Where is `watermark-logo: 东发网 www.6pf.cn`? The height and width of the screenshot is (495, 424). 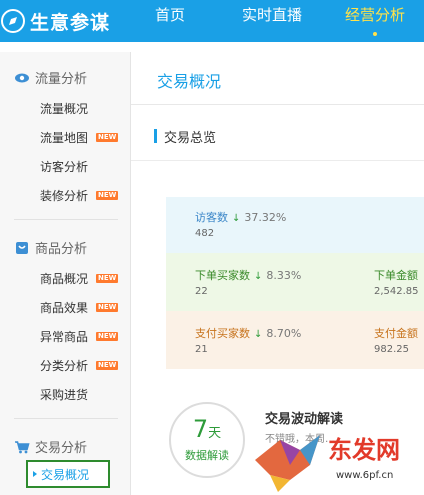
watermark-logo: 东发网 www.6pf.cn is located at coordinates (327, 463).